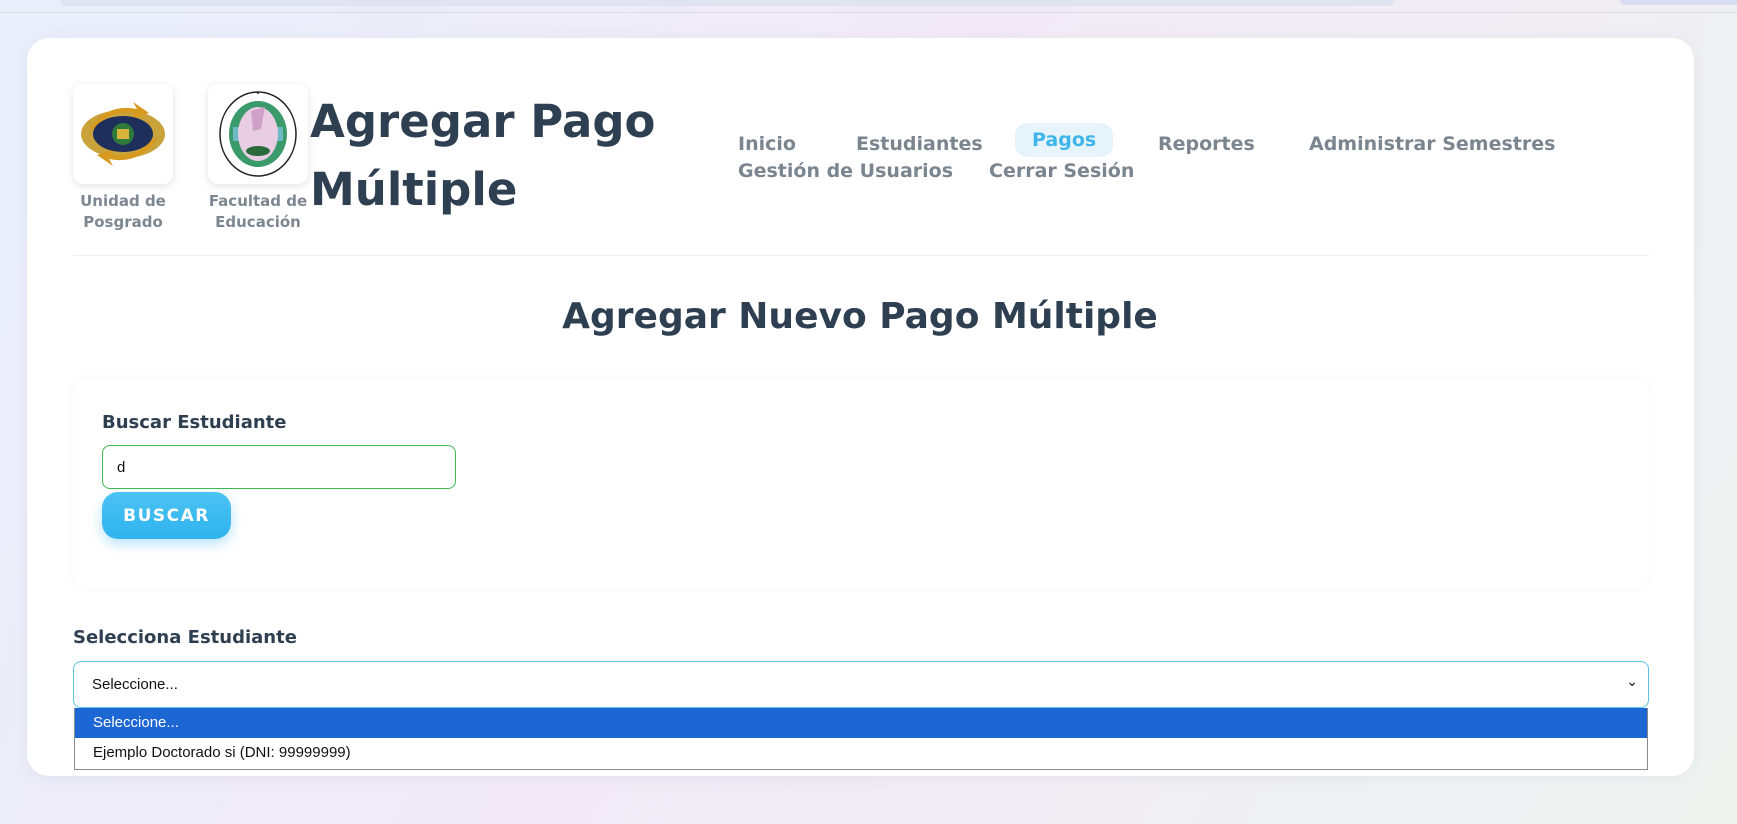 The height and width of the screenshot is (824, 1737). What do you see at coordinates (1632, 682) in the screenshot?
I see `chevron-down-icon: ⌄` at bounding box center [1632, 682].